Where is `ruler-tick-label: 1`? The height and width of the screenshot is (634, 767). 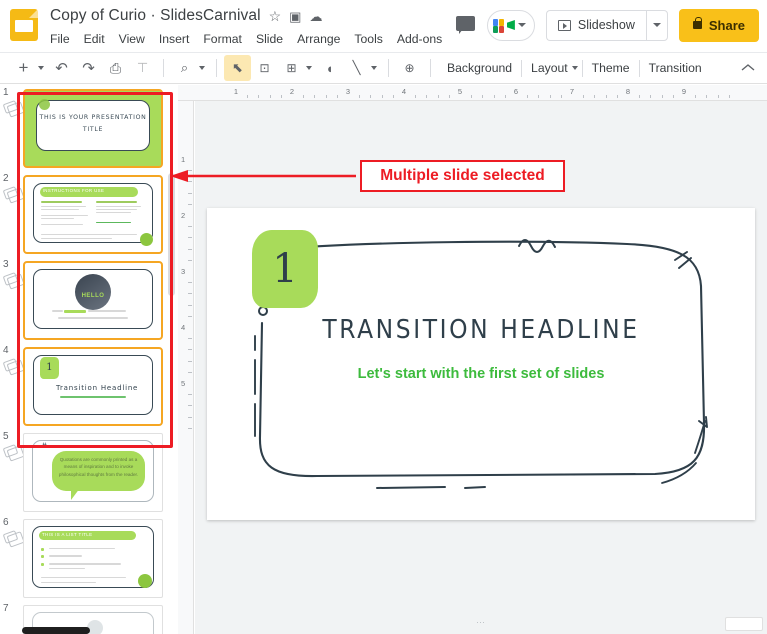
ruler-tick-label: 1 is located at coordinates (236, 91).